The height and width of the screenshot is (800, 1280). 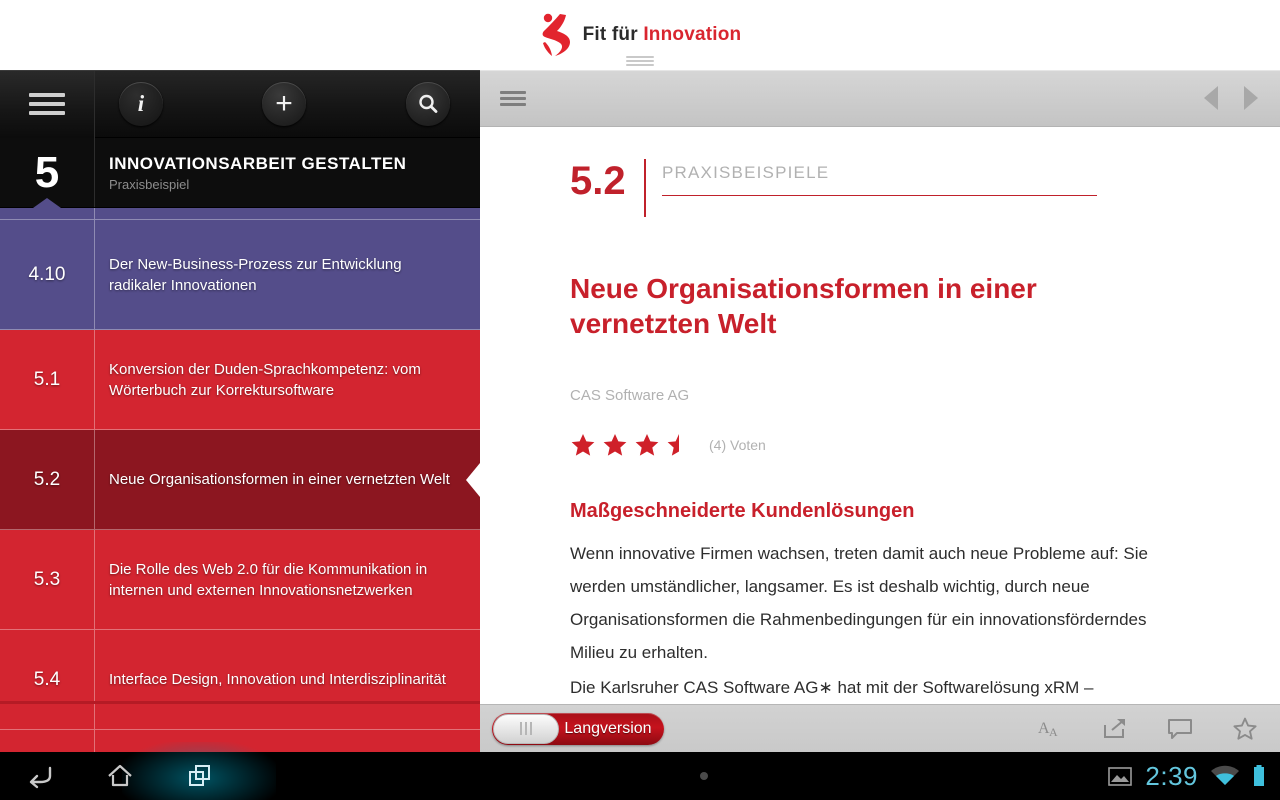 I want to click on chevron-left-icon, so click(x=1211, y=98).